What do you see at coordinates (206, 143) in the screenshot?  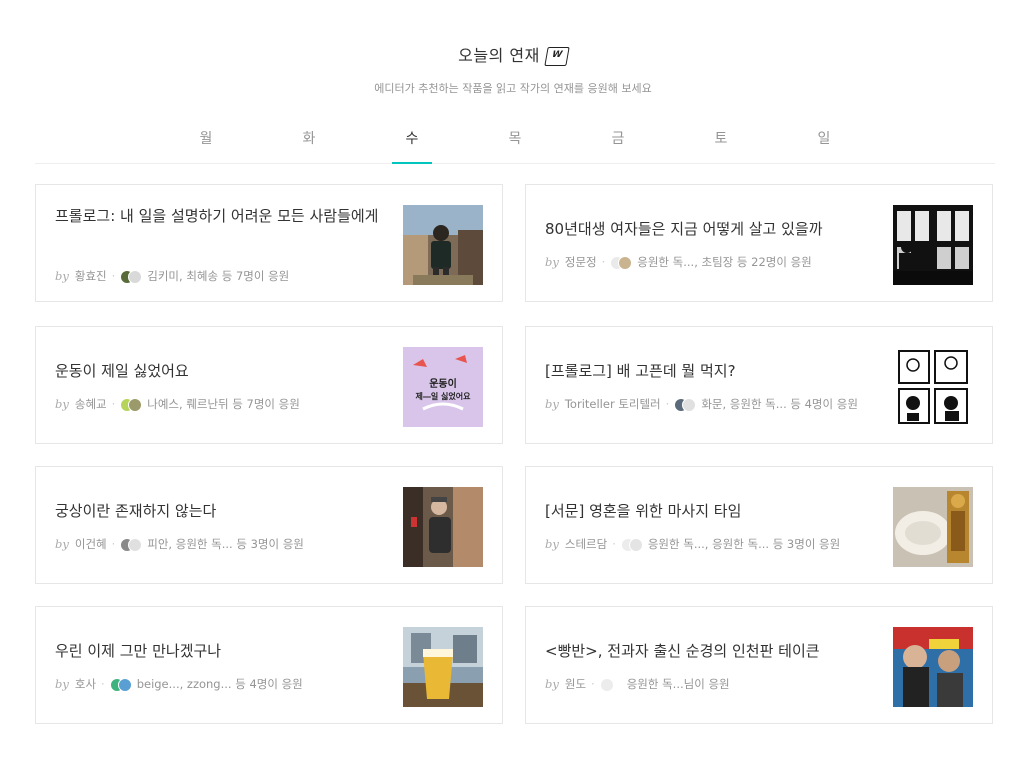 I see `tab-mon: 월` at bounding box center [206, 143].